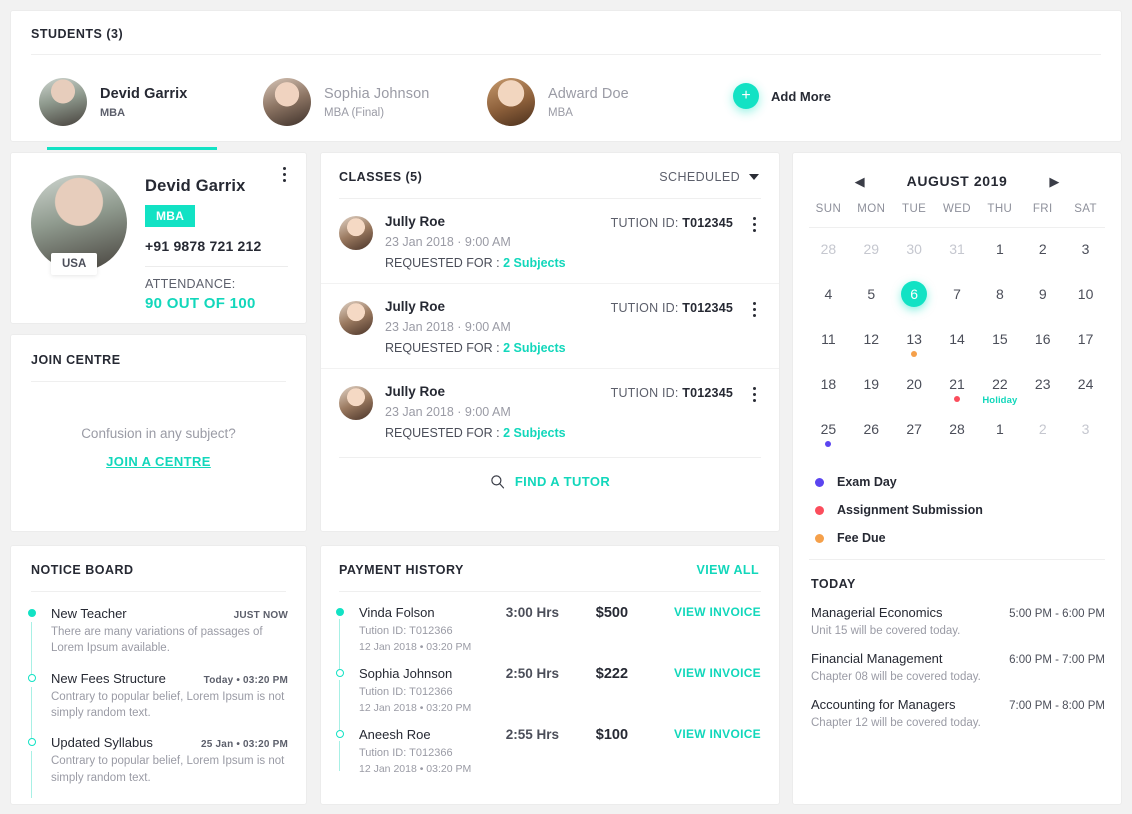 This screenshot has width=1132, height=814. What do you see at coordinates (914, 294) in the screenshot?
I see `calendar-day-number: 6` at bounding box center [914, 294].